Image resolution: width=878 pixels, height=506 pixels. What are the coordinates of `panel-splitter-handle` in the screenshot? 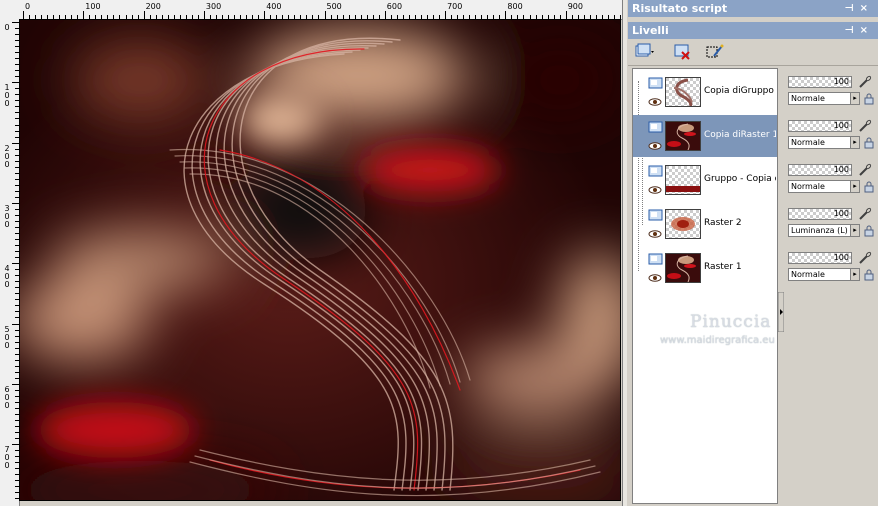 It's located at (781, 312).